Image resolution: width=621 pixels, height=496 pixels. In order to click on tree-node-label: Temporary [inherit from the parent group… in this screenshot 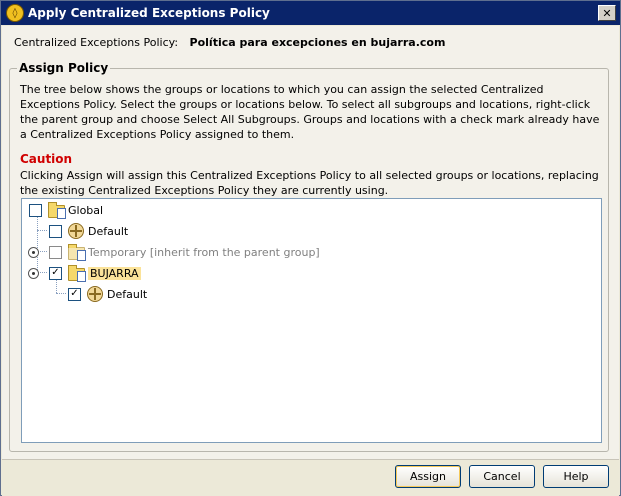, I will do `click(204, 252)`.